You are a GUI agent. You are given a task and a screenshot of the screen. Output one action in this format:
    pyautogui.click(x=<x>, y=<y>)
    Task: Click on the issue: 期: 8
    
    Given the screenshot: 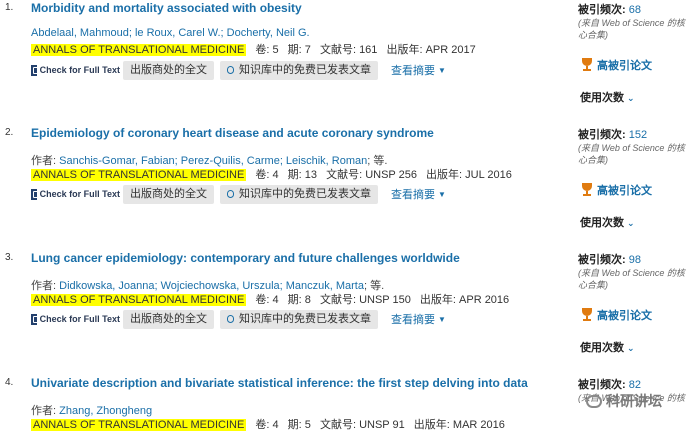 What is the action you would take?
    pyautogui.click(x=299, y=300)
    